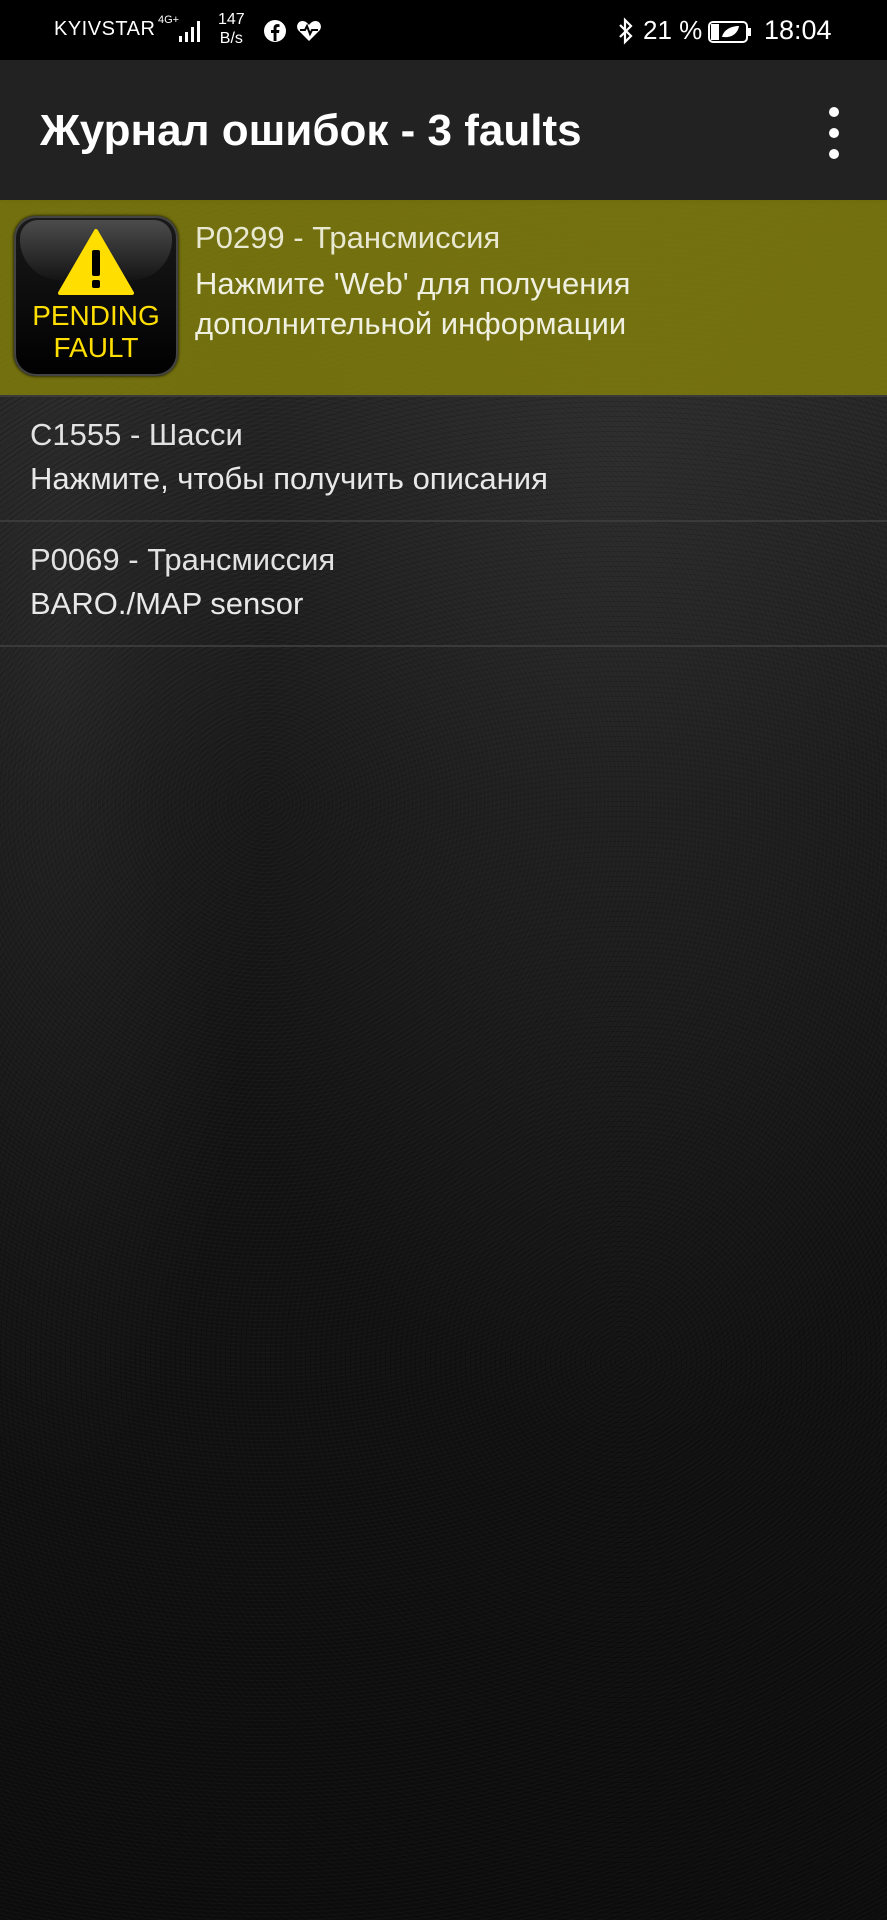 This screenshot has height=1920, width=887. I want to click on fault-code-title: P0299 - Трансмиссия, so click(348, 237).